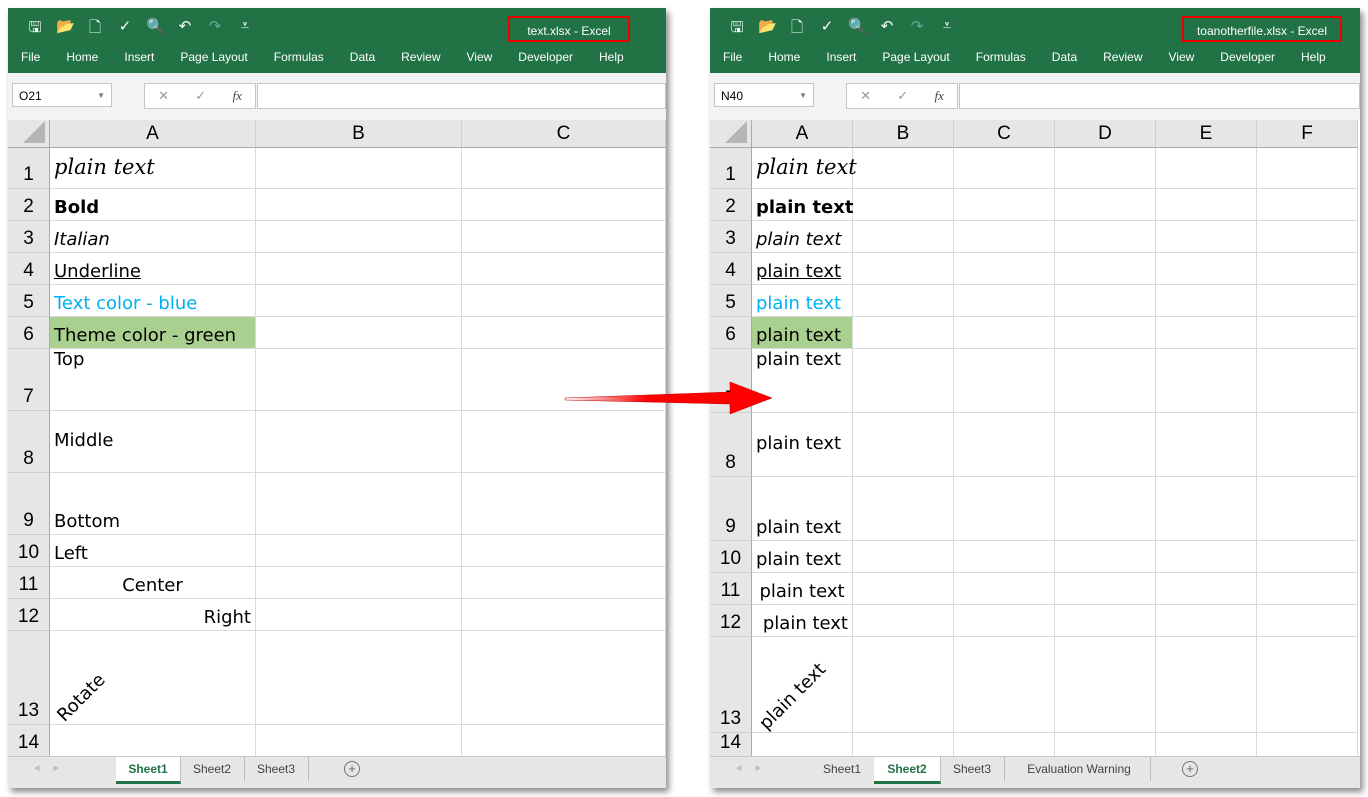  Describe the element at coordinates (802, 333) in the screenshot. I see `cell-A6: plain text` at that location.